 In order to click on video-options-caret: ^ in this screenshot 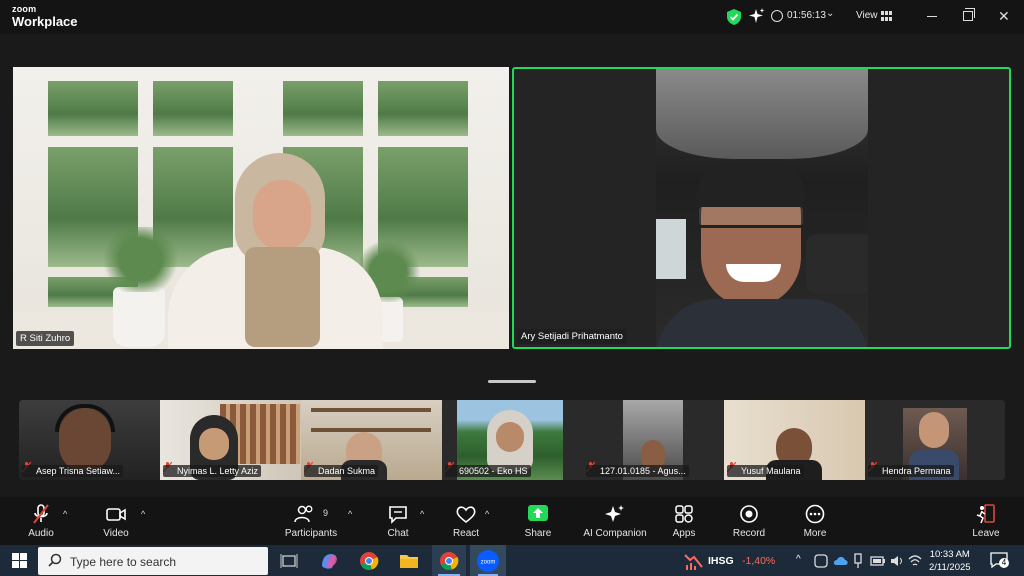, I will do `click(143, 514)`.